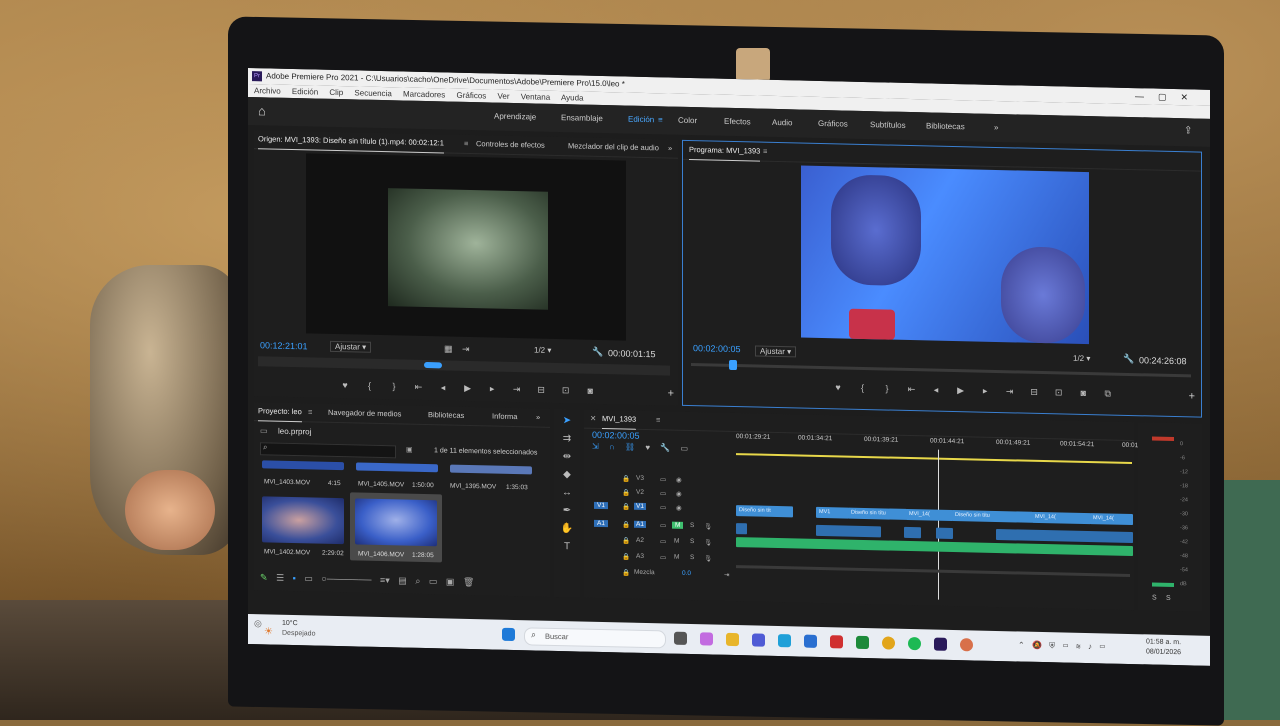  What do you see at coordinates (640, 506) in the screenshot?
I see `track-name: V1` at bounding box center [640, 506].